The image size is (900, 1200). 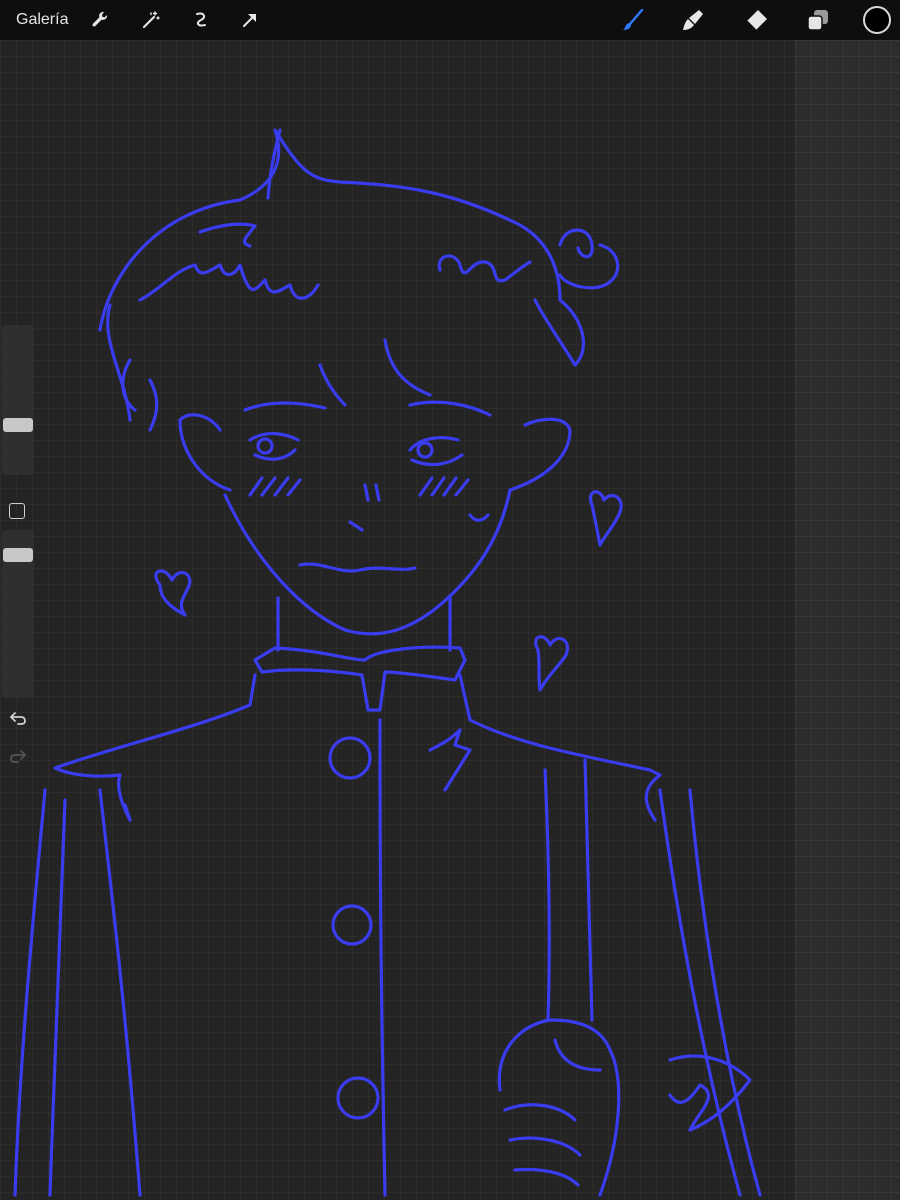 What do you see at coordinates (559, 1107) in the screenshot?
I see `hand-fist` at bounding box center [559, 1107].